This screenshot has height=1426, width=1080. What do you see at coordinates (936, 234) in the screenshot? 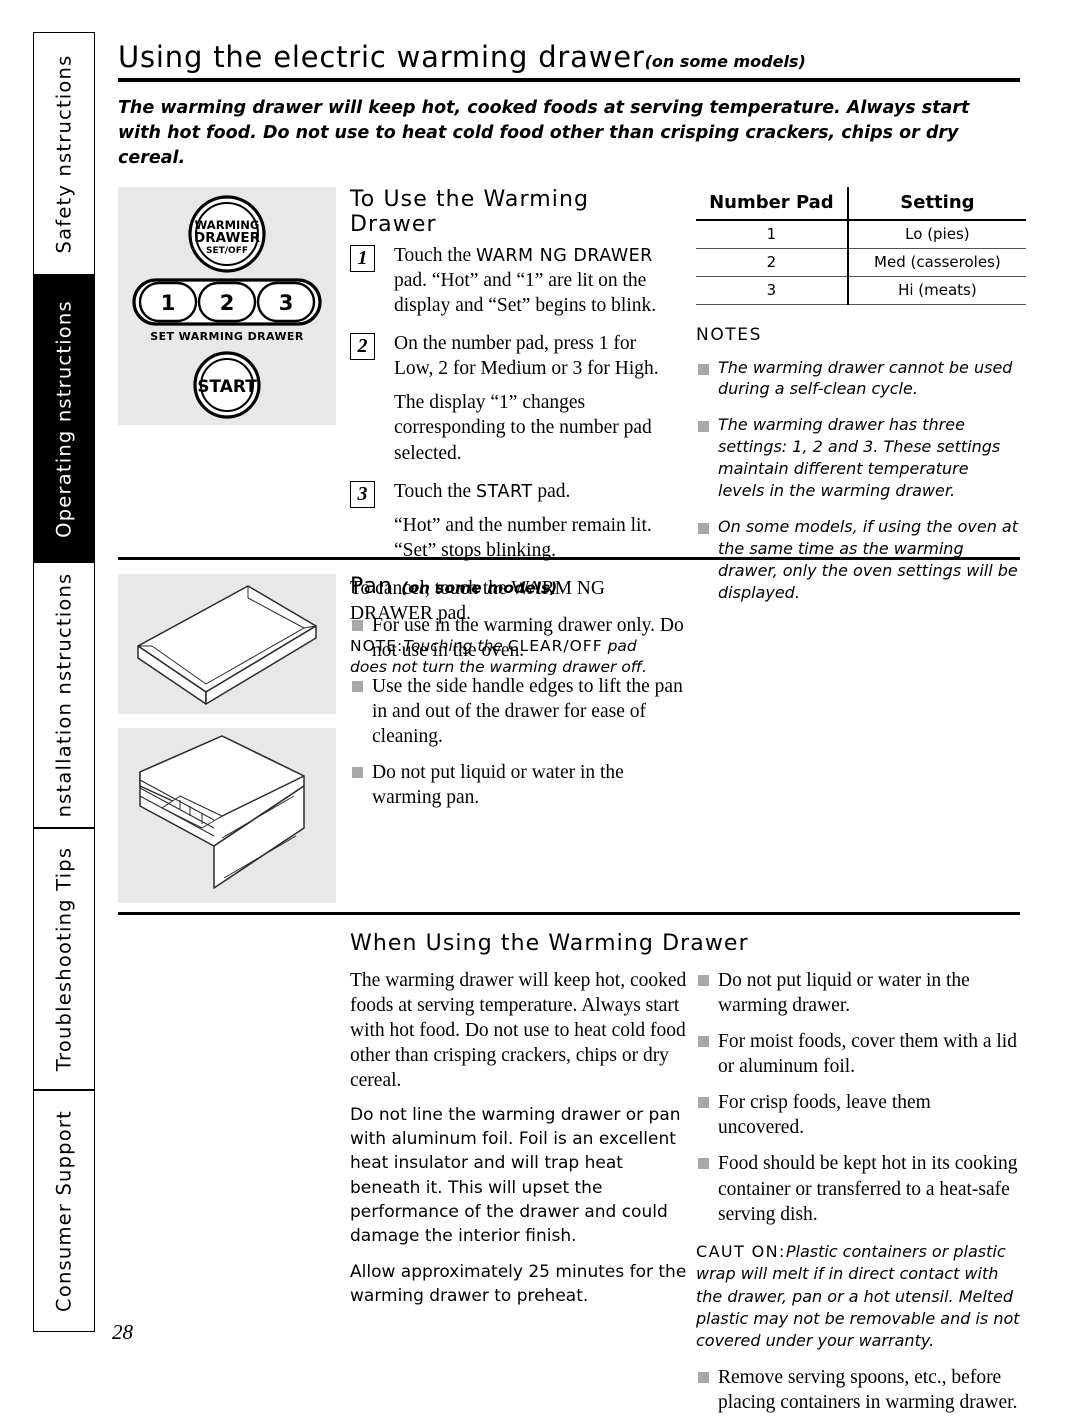
I see `table-cell-setting: Lo (pies)` at bounding box center [936, 234].